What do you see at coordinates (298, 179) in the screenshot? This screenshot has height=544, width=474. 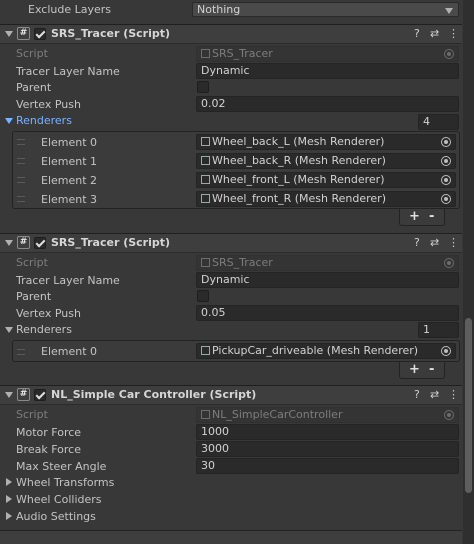 I see `element-value: Wheel_front_L (Mesh Renderer)` at bounding box center [298, 179].